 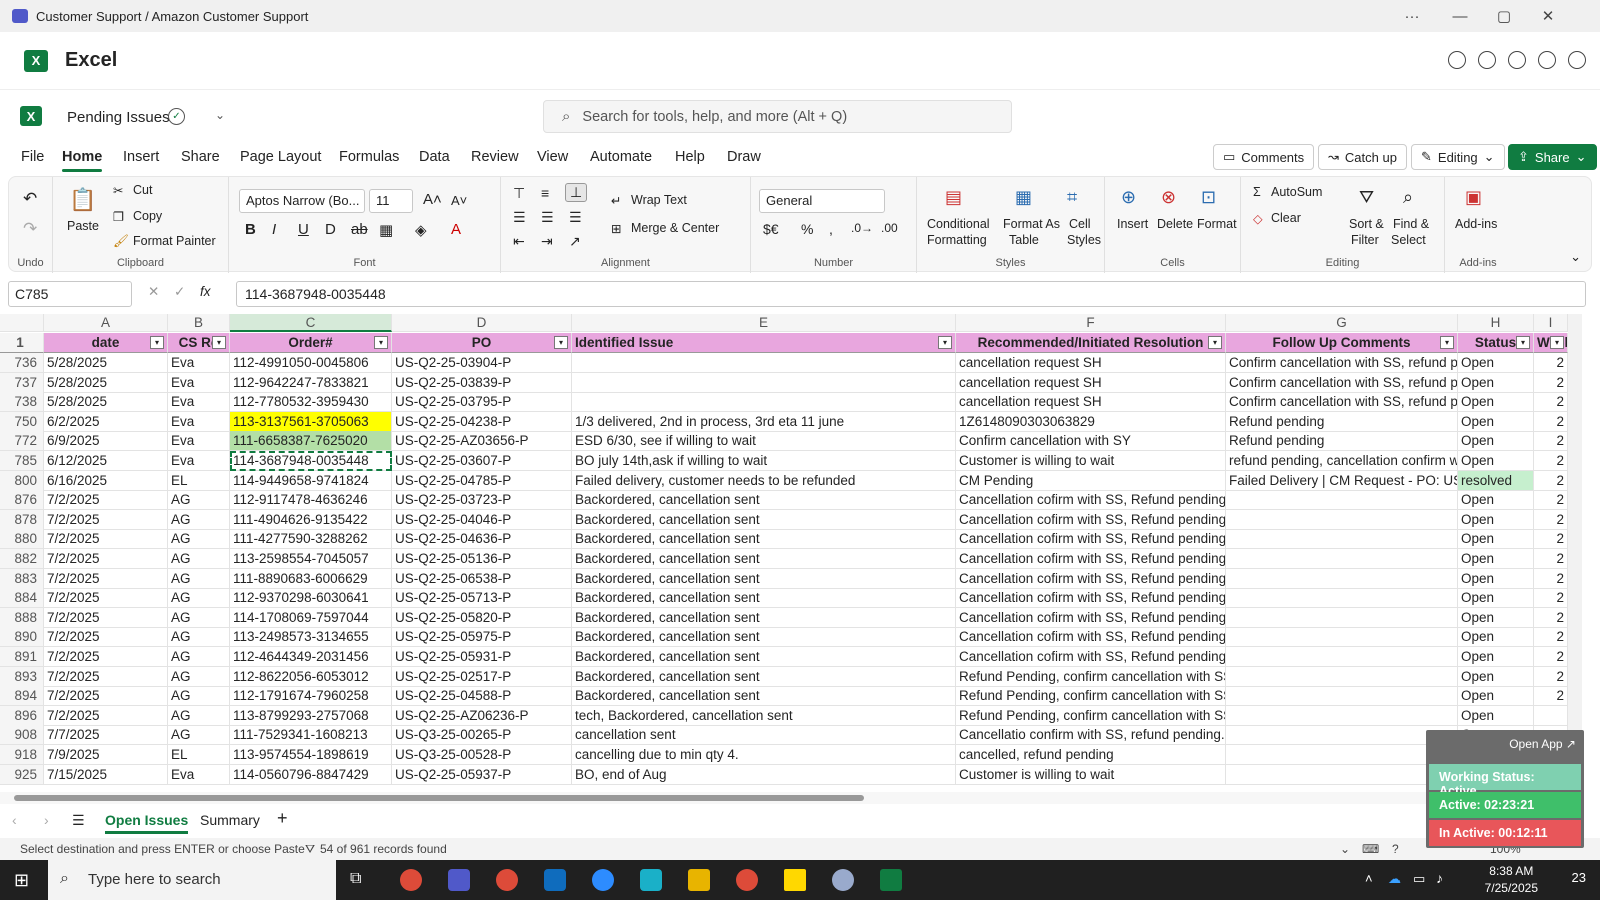 I want to click on shield-icon, so click(x=1577, y=60).